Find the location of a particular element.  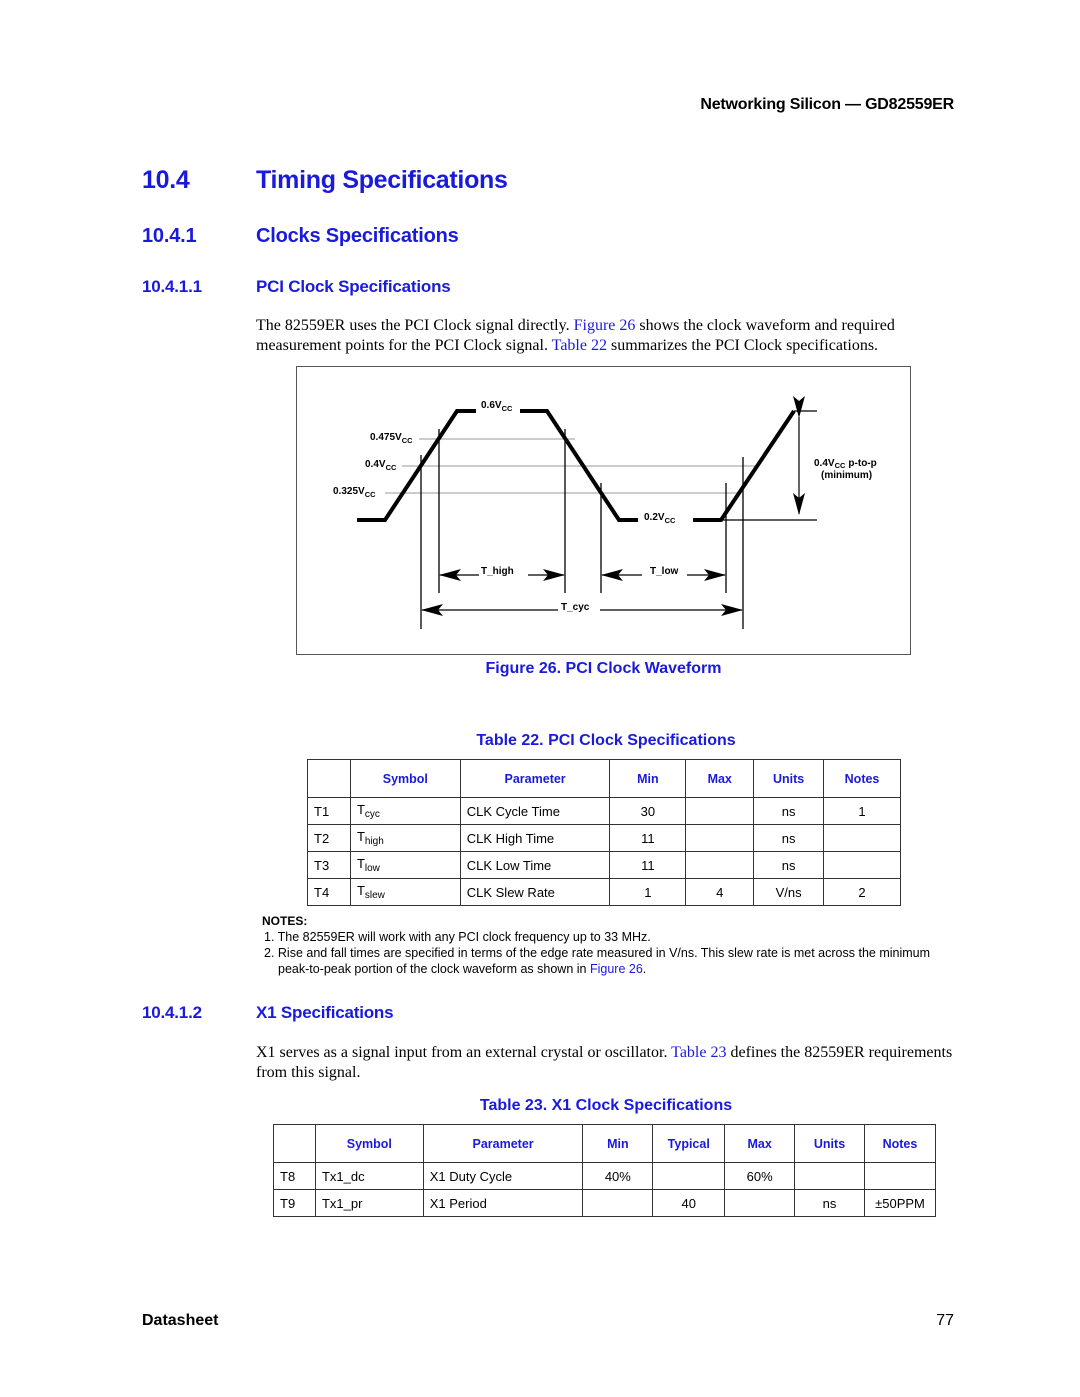

label-0-475vcc: 0.475VCC is located at coordinates (391, 438).